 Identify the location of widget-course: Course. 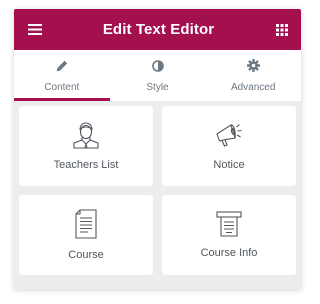
(86, 235).